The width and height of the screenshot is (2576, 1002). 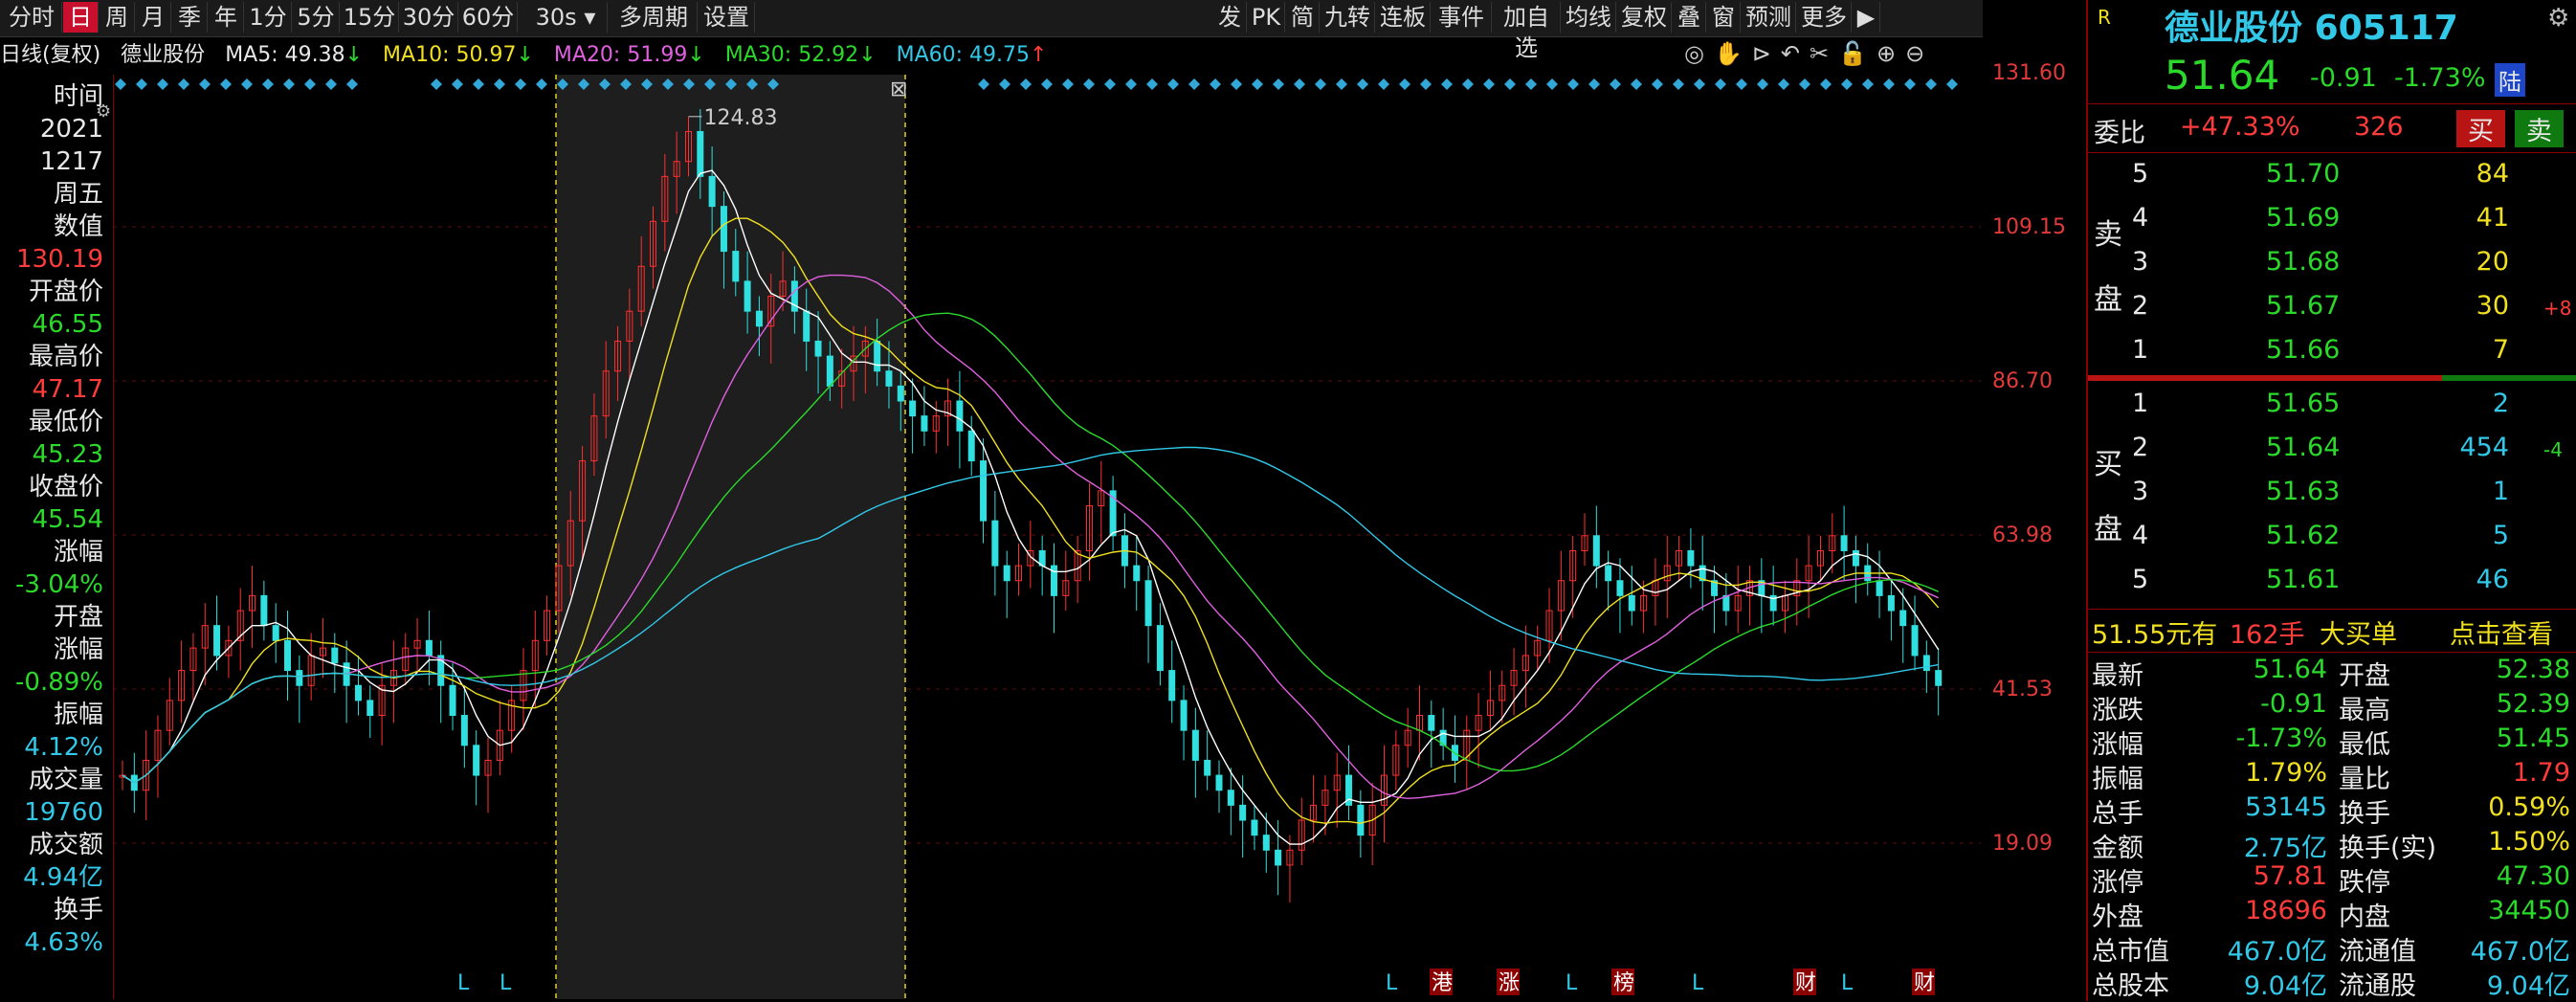 I want to click on menu-arrow-icon: ▶, so click(x=1866, y=17).